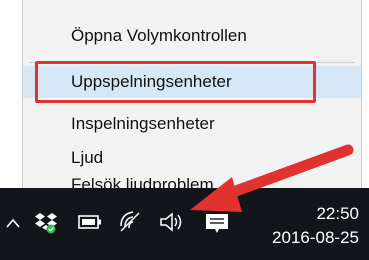 This screenshot has height=260, width=369. I want to click on clock-date: 2016-08-25, so click(315, 237).